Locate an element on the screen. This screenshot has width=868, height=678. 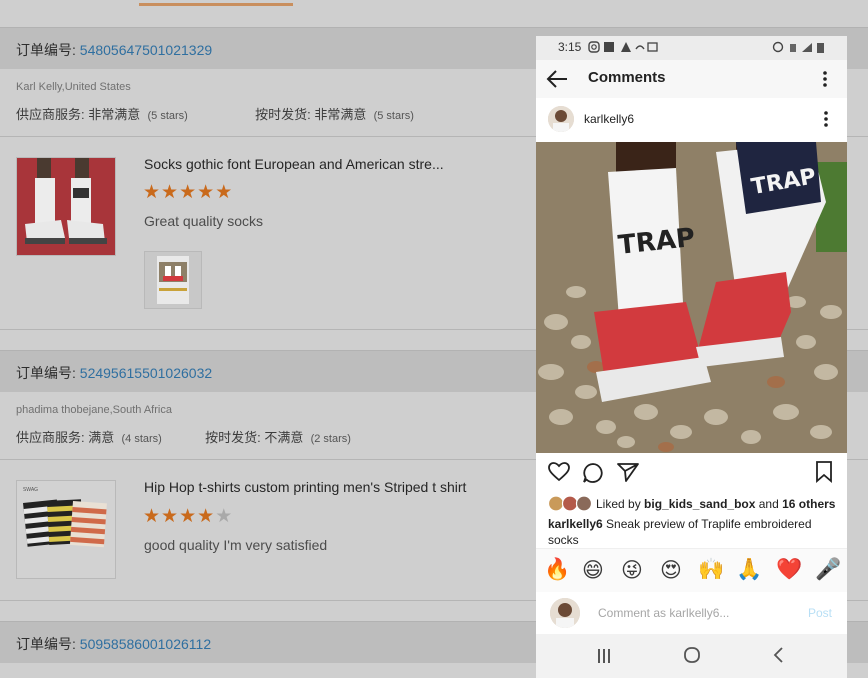
liked-by-text: Liked by big_kids_sand_box and 16 others is located at coordinates (715, 504).